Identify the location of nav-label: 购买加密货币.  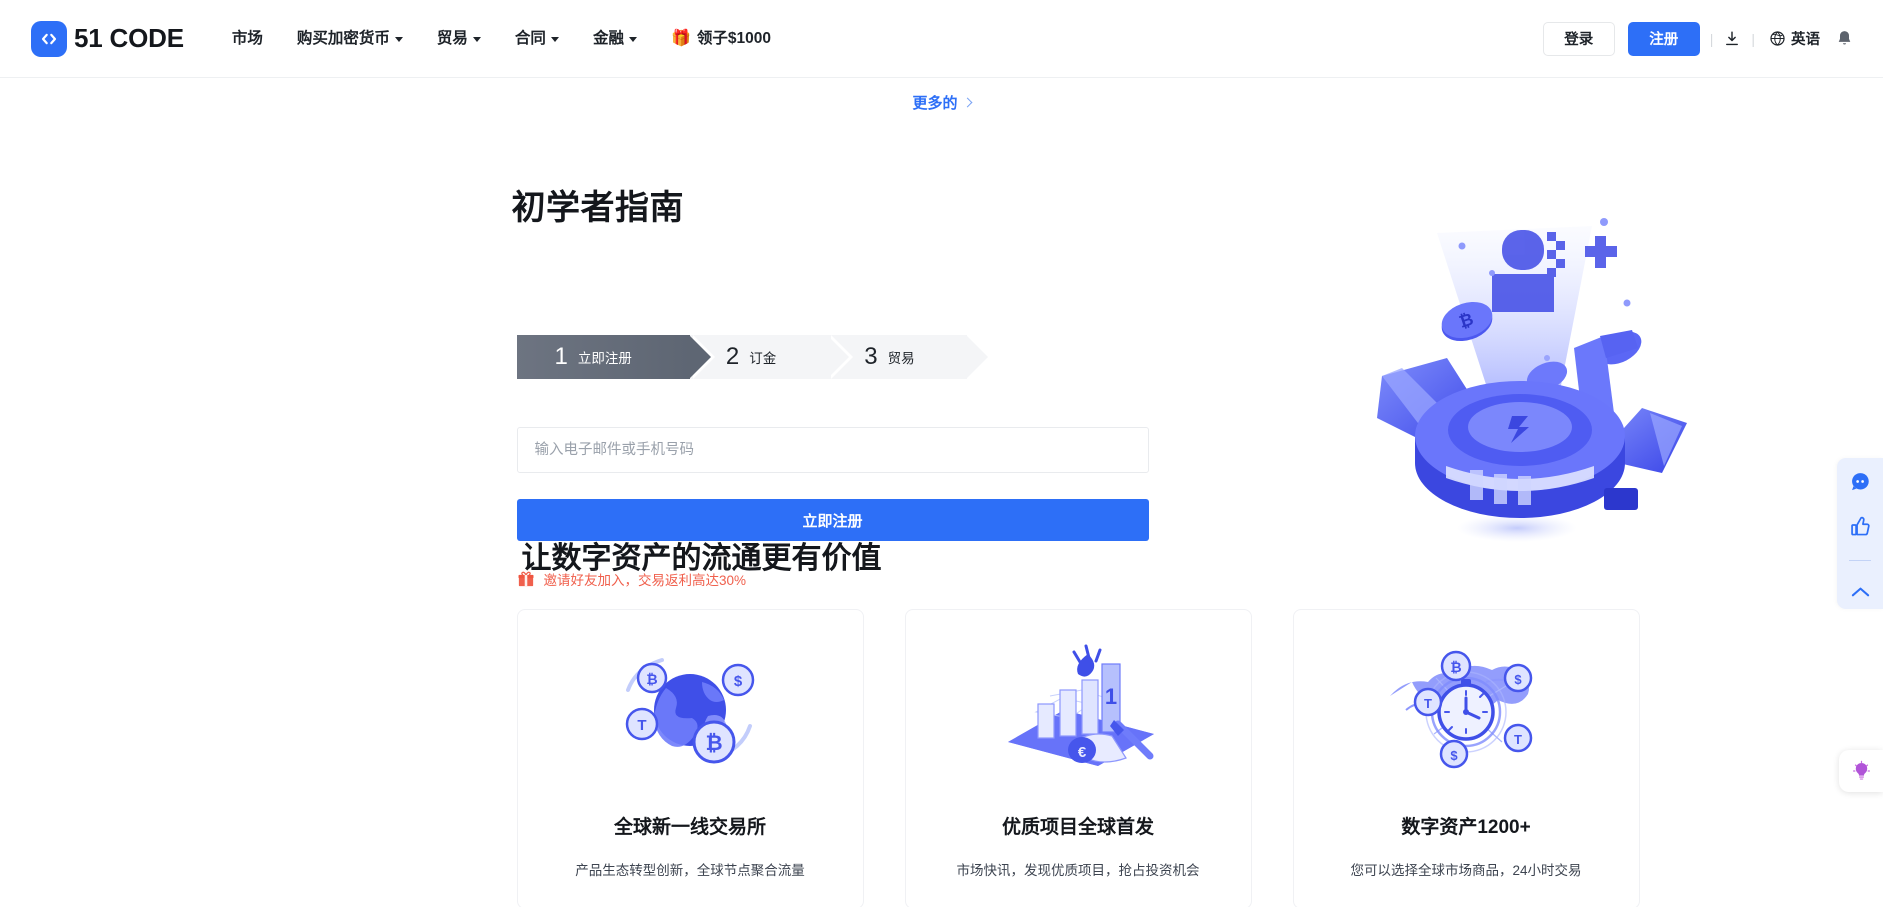
(343, 38).